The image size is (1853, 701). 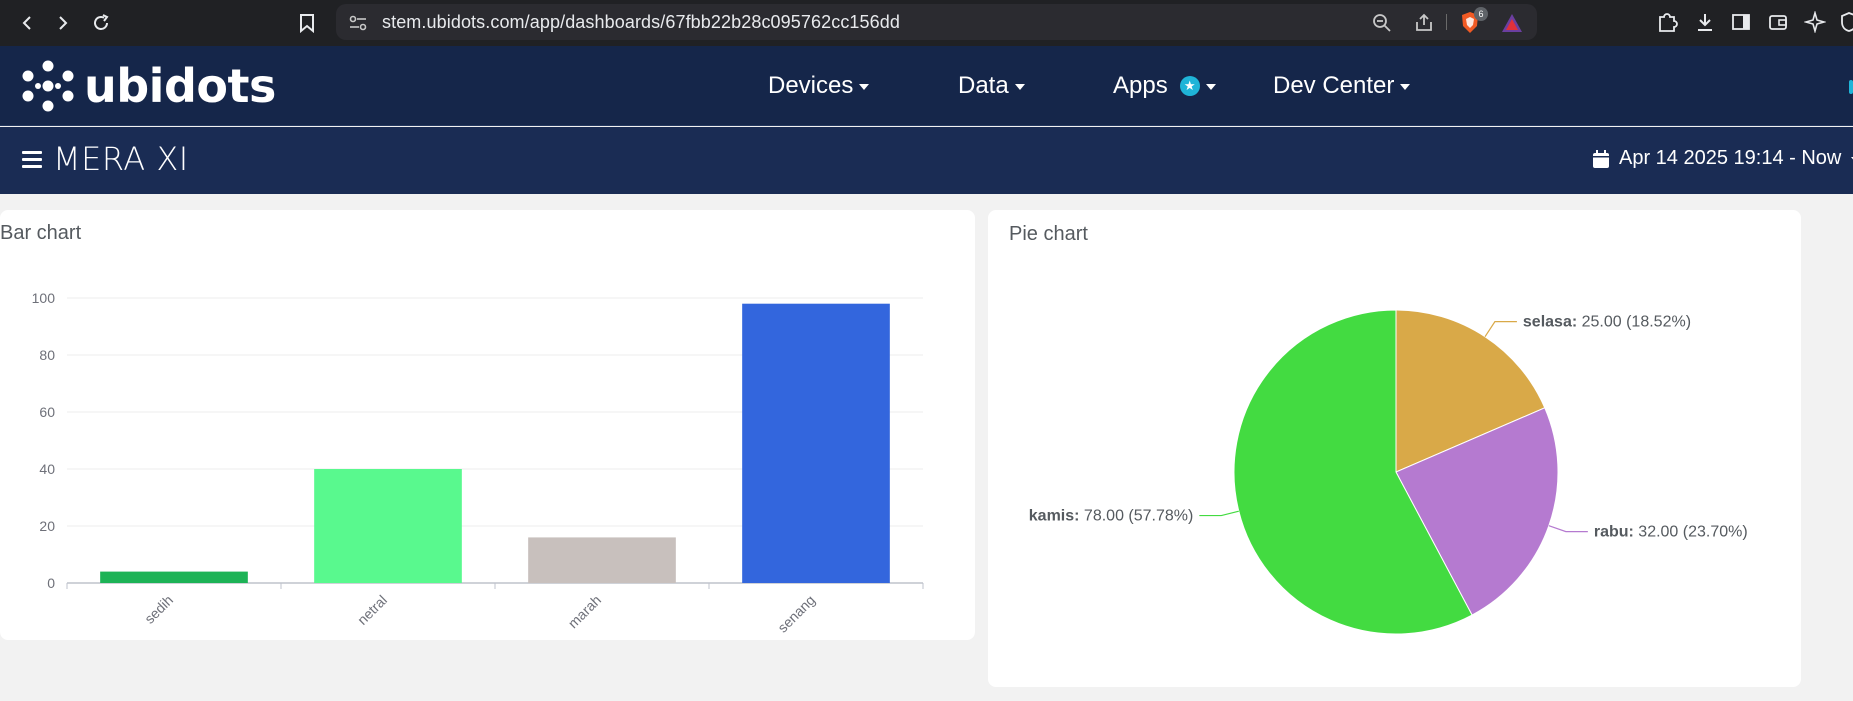 I want to click on bar-marah, so click(x=602, y=560).